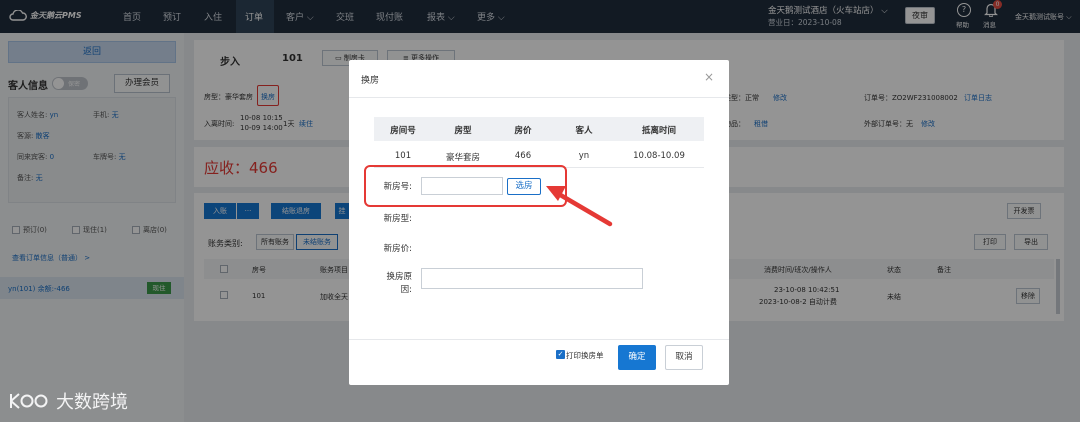 Image resolution: width=1080 pixels, height=422 pixels. Describe the element at coordinates (403, 156) in the screenshot. I see `td-room-no: 101` at that location.